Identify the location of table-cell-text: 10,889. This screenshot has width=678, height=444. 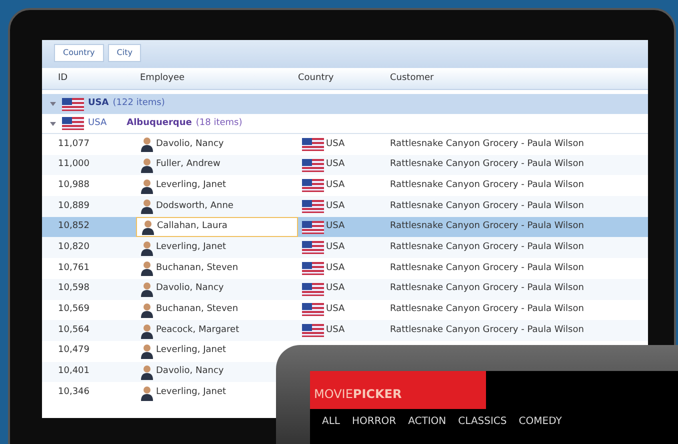
(74, 206).